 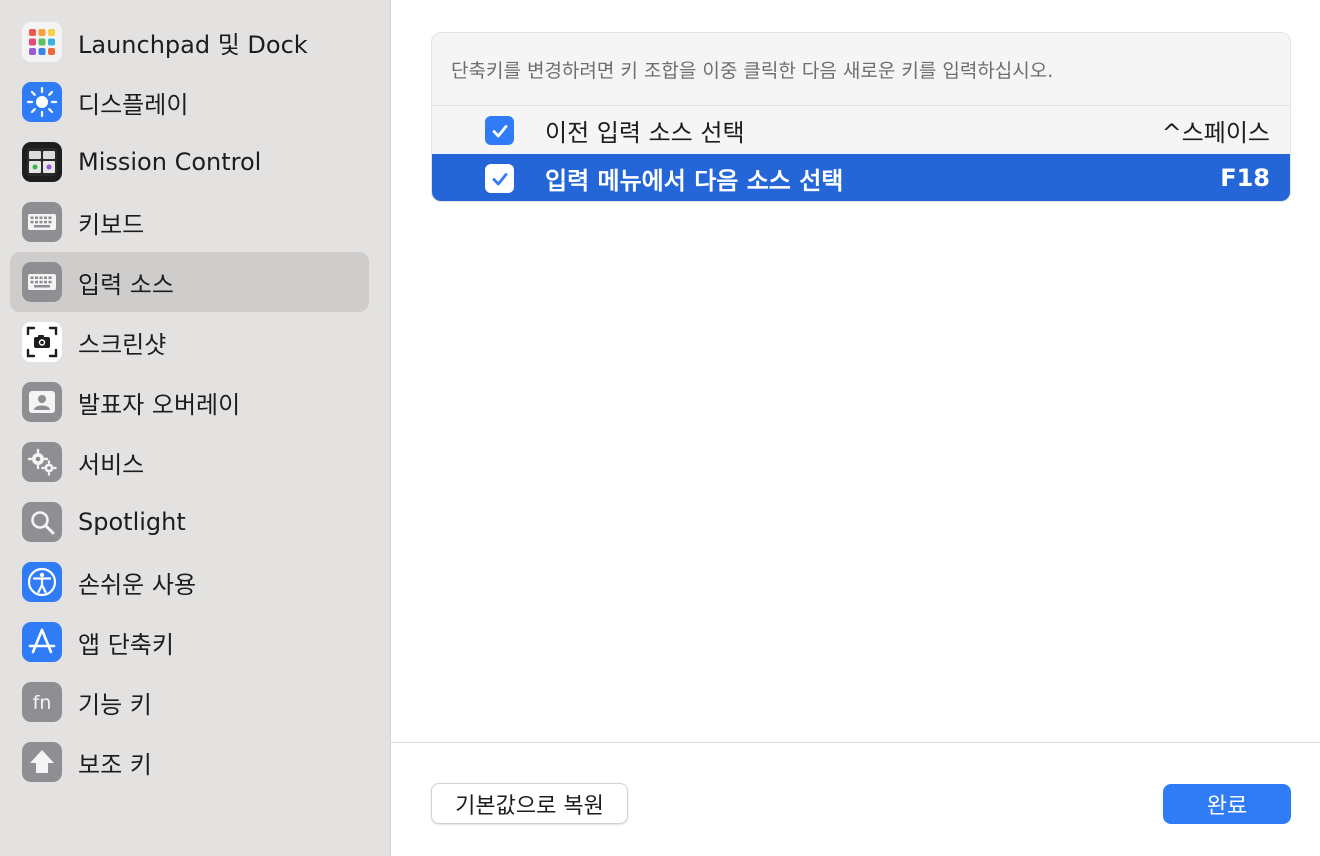 What do you see at coordinates (115, 764) in the screenshot?
I see `sidebar-item-label: 보조 키` at bounding box center [115, 764].